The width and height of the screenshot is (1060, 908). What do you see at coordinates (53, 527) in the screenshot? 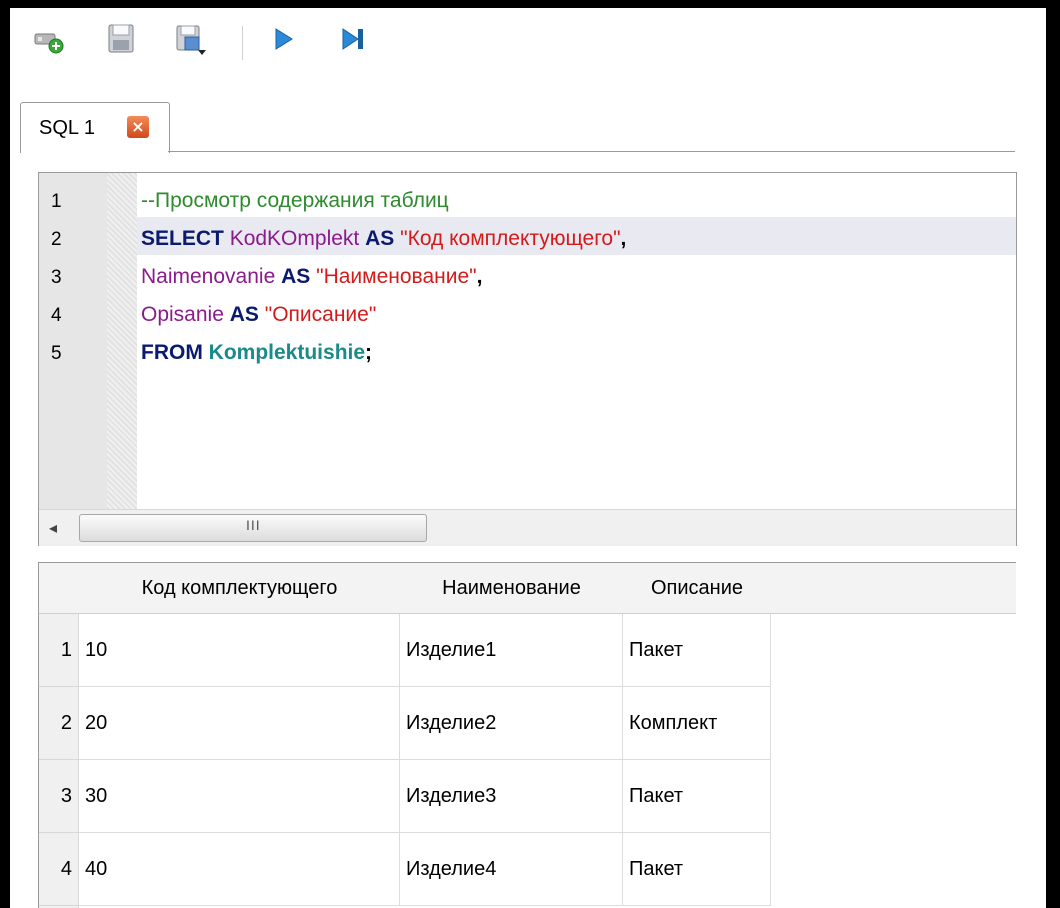
I see `scroll-left-icon: ◂` at bounding box center [53, 527].